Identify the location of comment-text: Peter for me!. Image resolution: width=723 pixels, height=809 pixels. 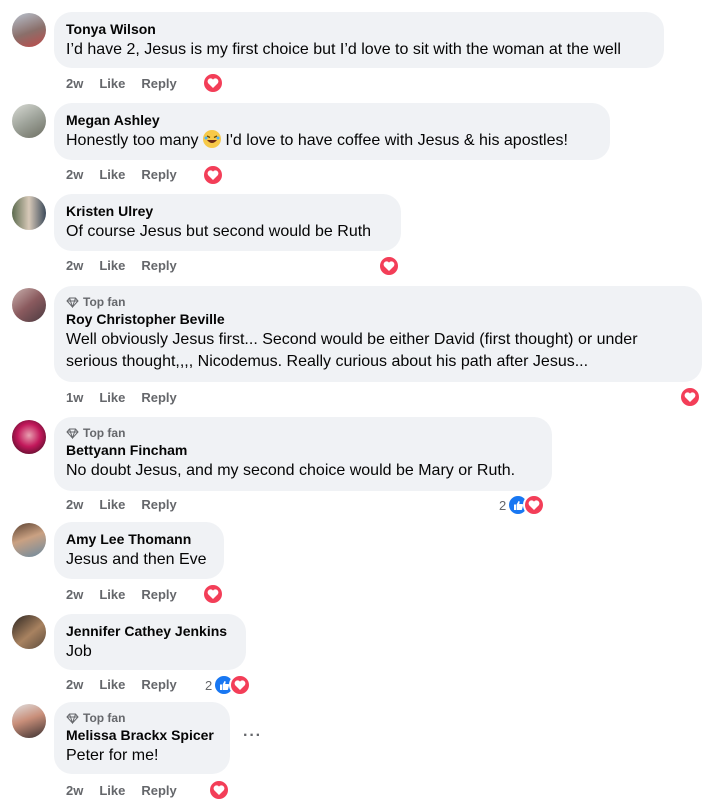
(112, 755).